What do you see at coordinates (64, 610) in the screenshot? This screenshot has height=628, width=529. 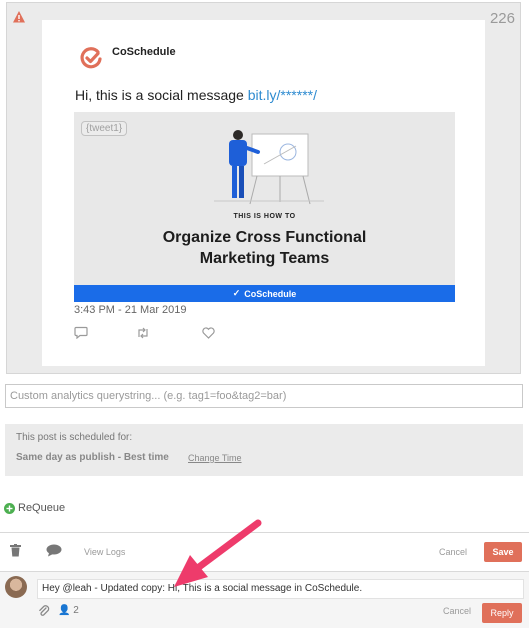 I see `user-icon: 👤` at bounding box center [64, 610].